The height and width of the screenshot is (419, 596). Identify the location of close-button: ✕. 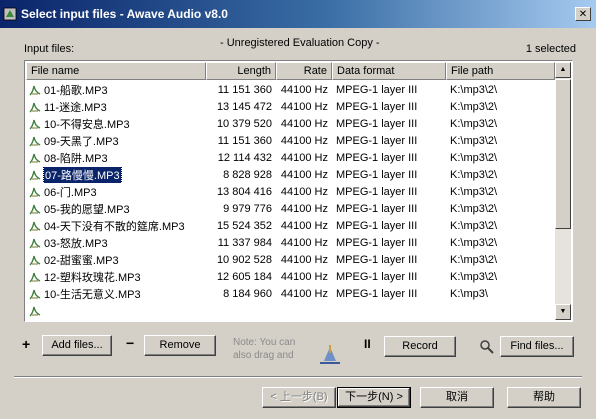
(583, 14).